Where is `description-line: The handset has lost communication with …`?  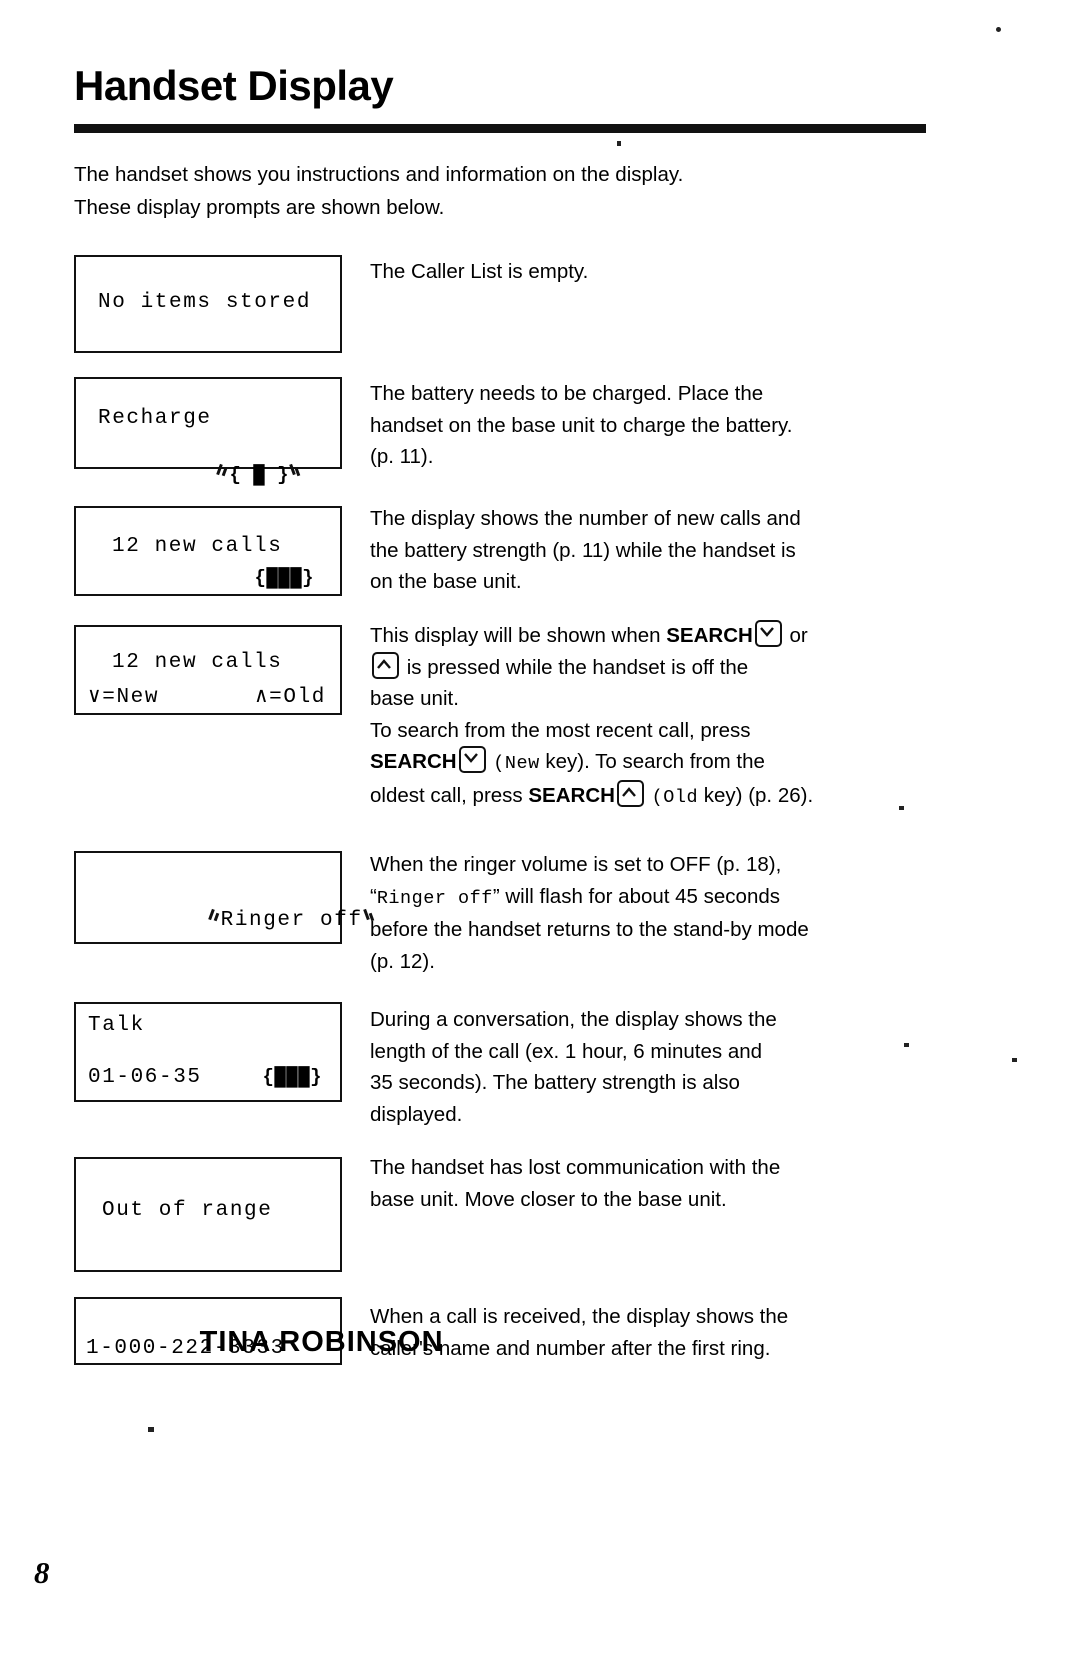
description-line: The handset has lost communication with … is located at coordinates (575, 1167).